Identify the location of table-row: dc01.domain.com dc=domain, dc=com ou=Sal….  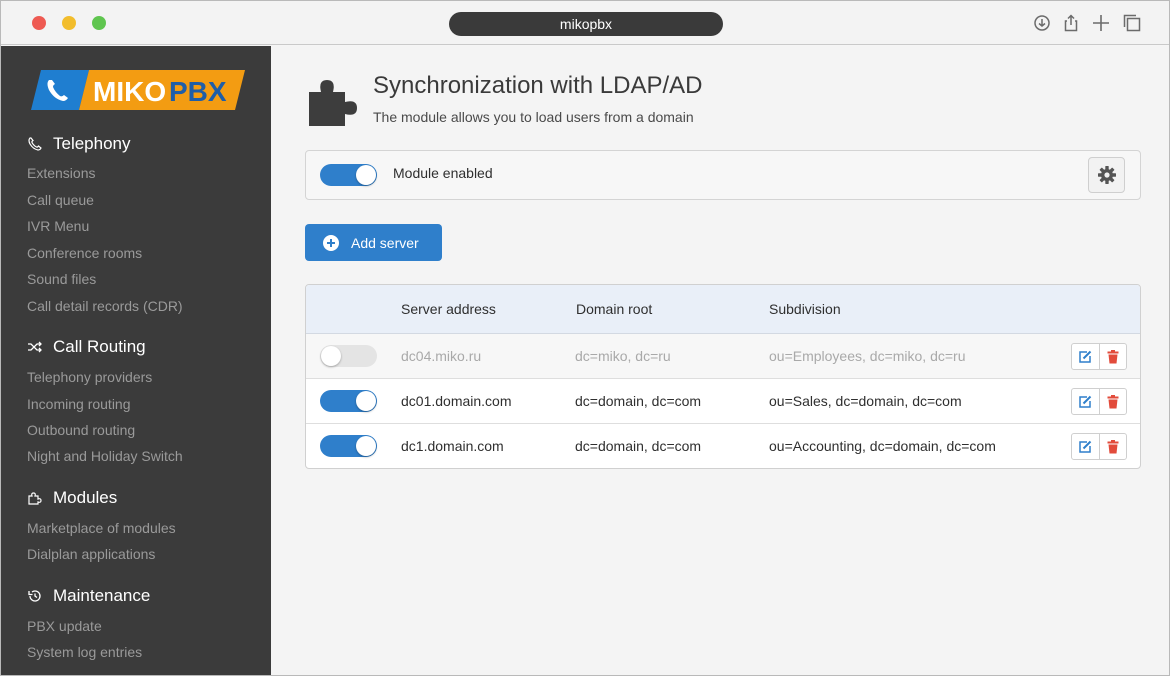
(723, 401).